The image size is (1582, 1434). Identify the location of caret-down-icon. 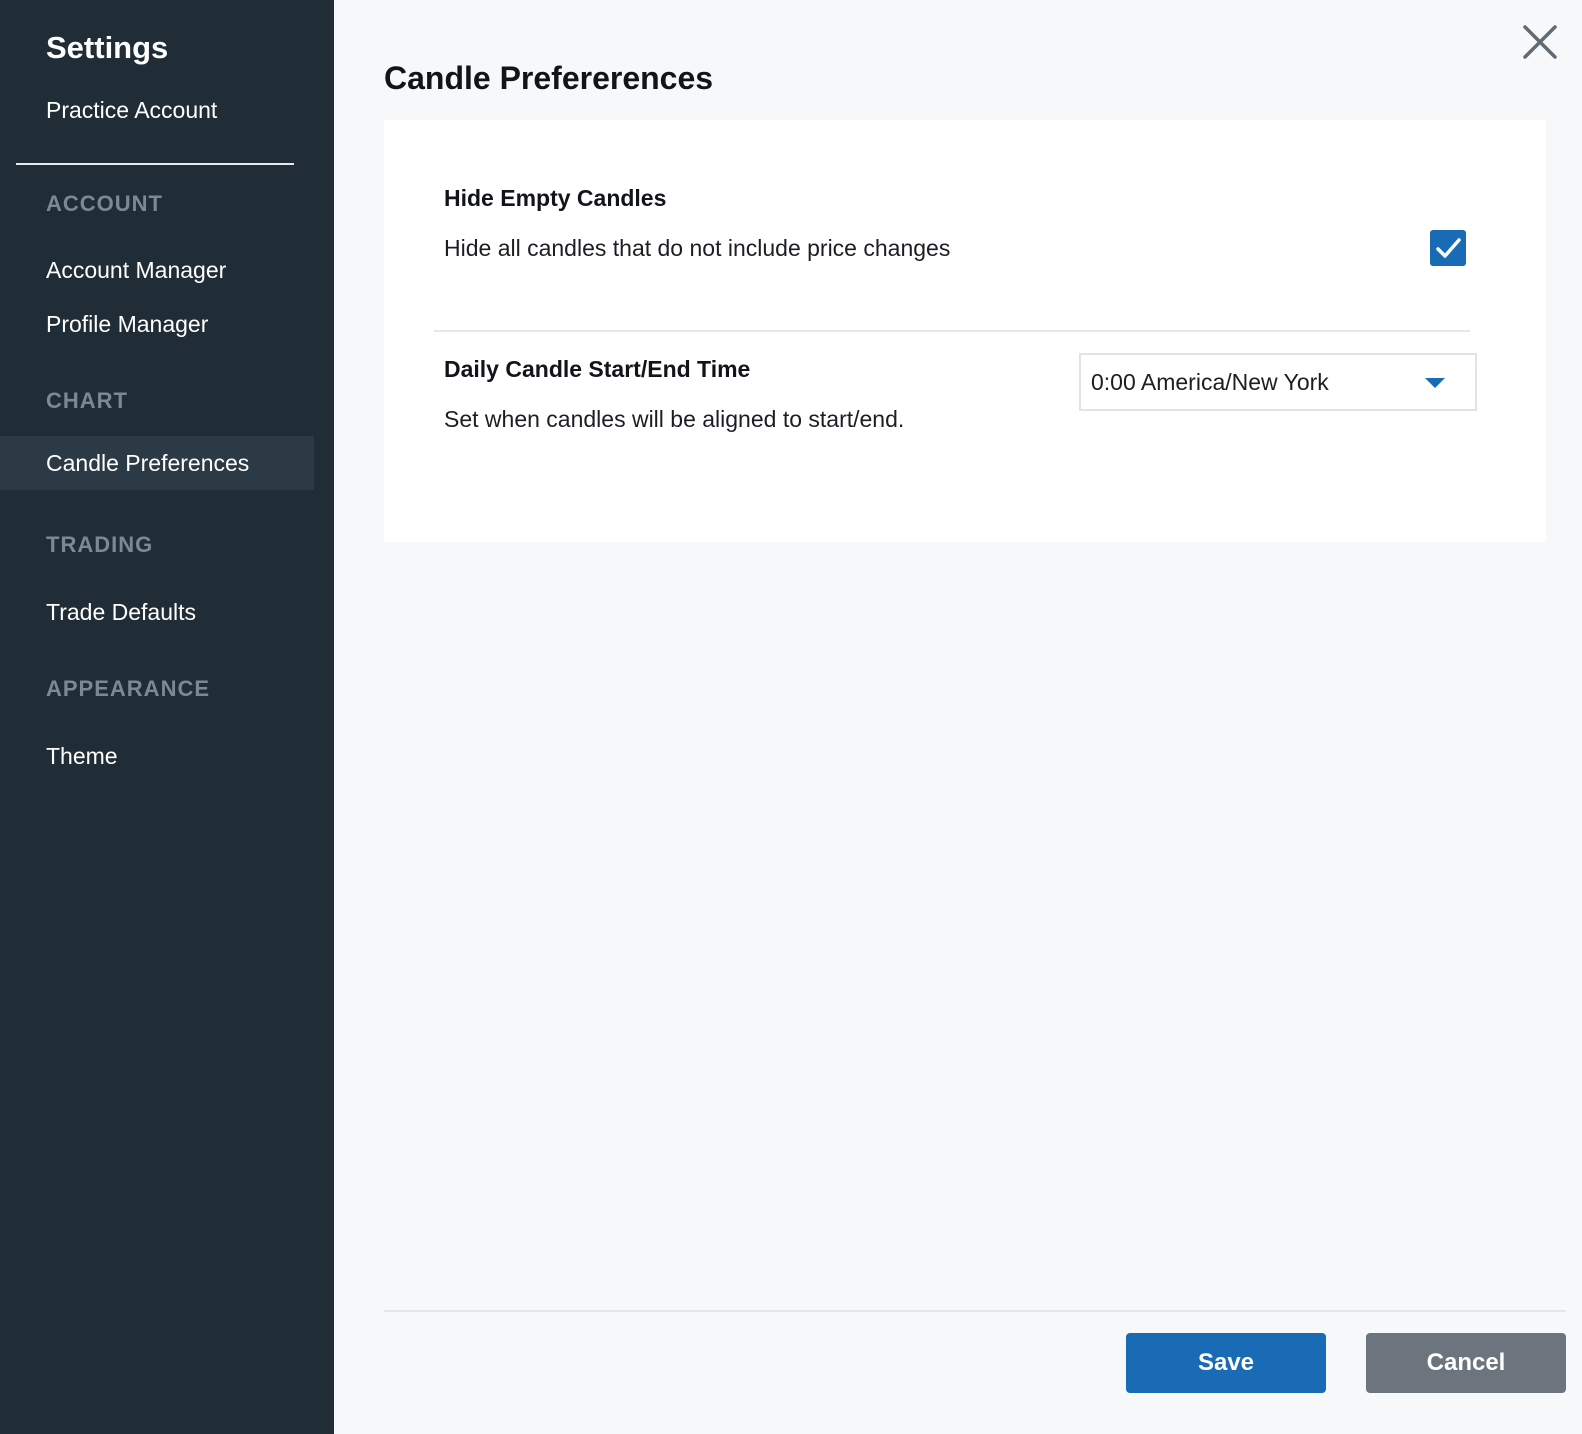
(1435, 383).